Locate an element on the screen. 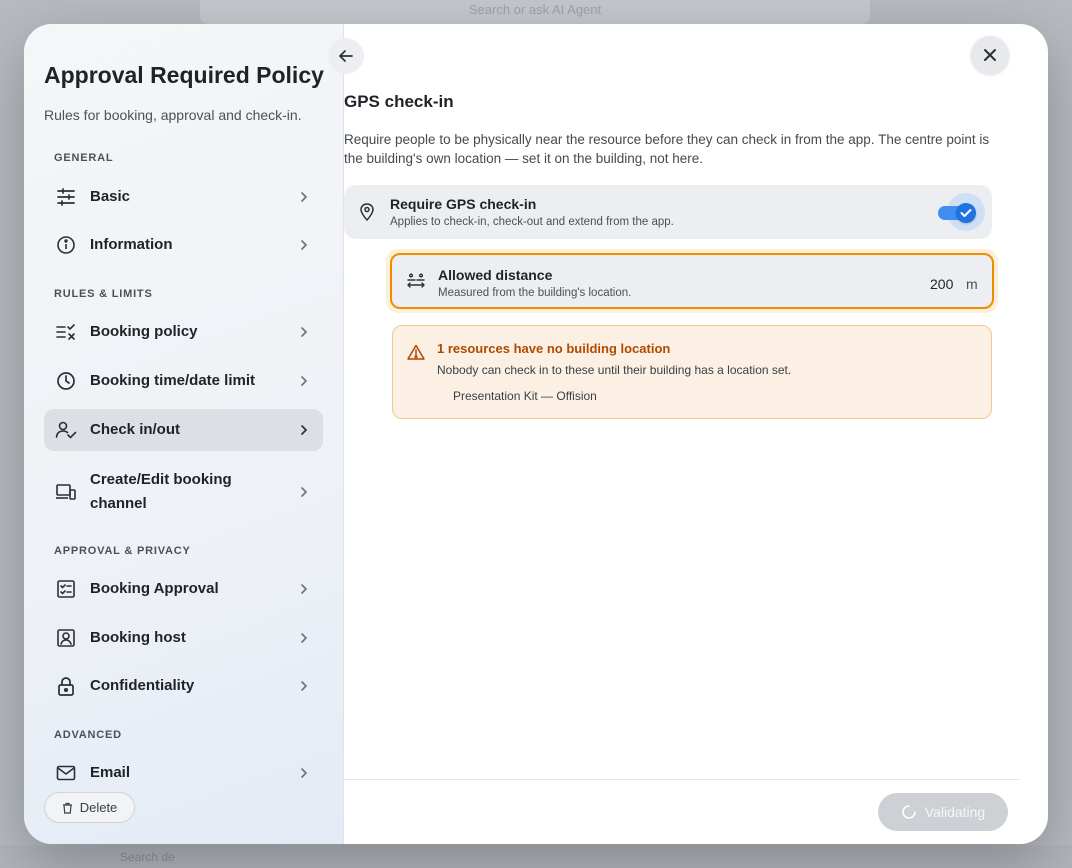 This screenshot has height=868, width=1072. user-check-icon is located at coordinates (66, 430).